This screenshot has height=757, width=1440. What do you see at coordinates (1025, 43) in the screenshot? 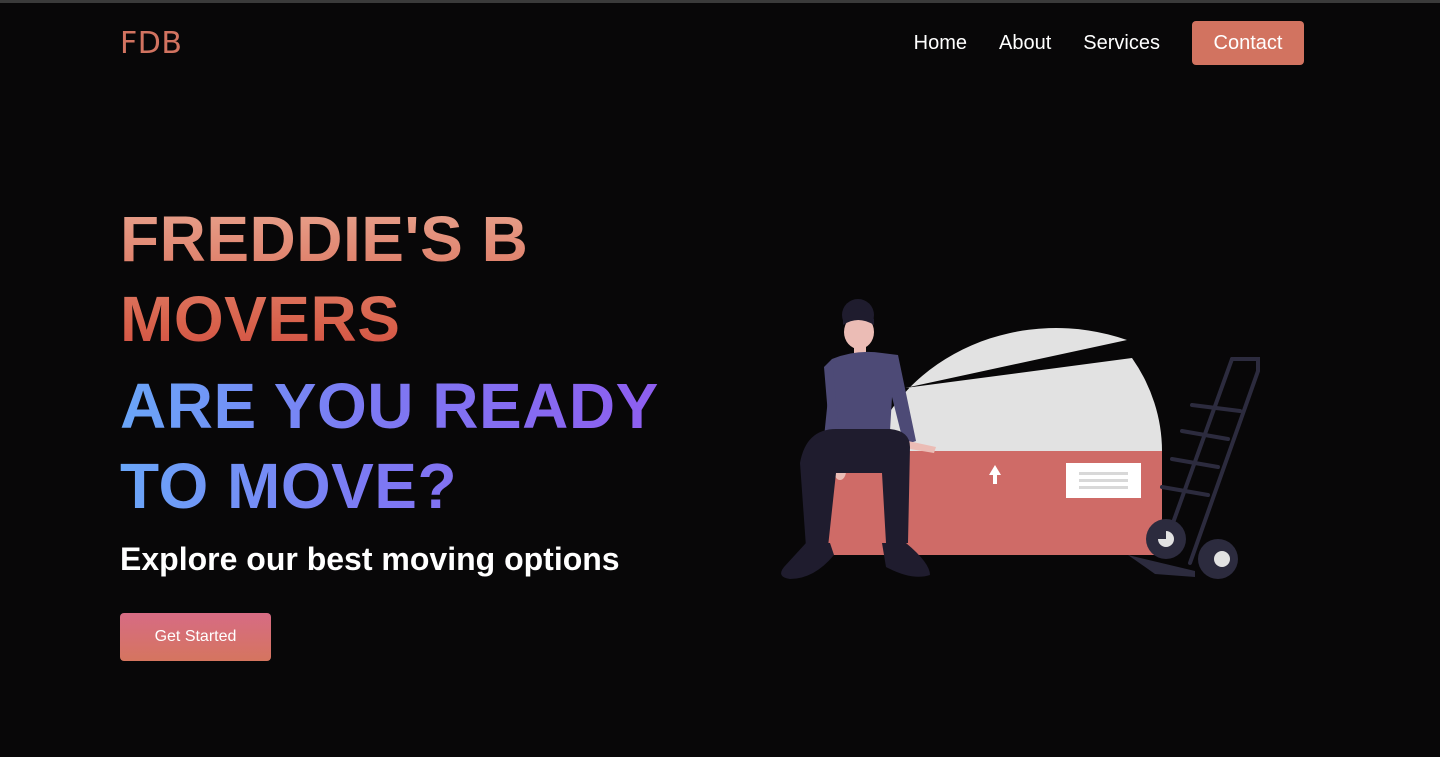
I see `nav-link-about: About` at bounding box center [1025, 43].